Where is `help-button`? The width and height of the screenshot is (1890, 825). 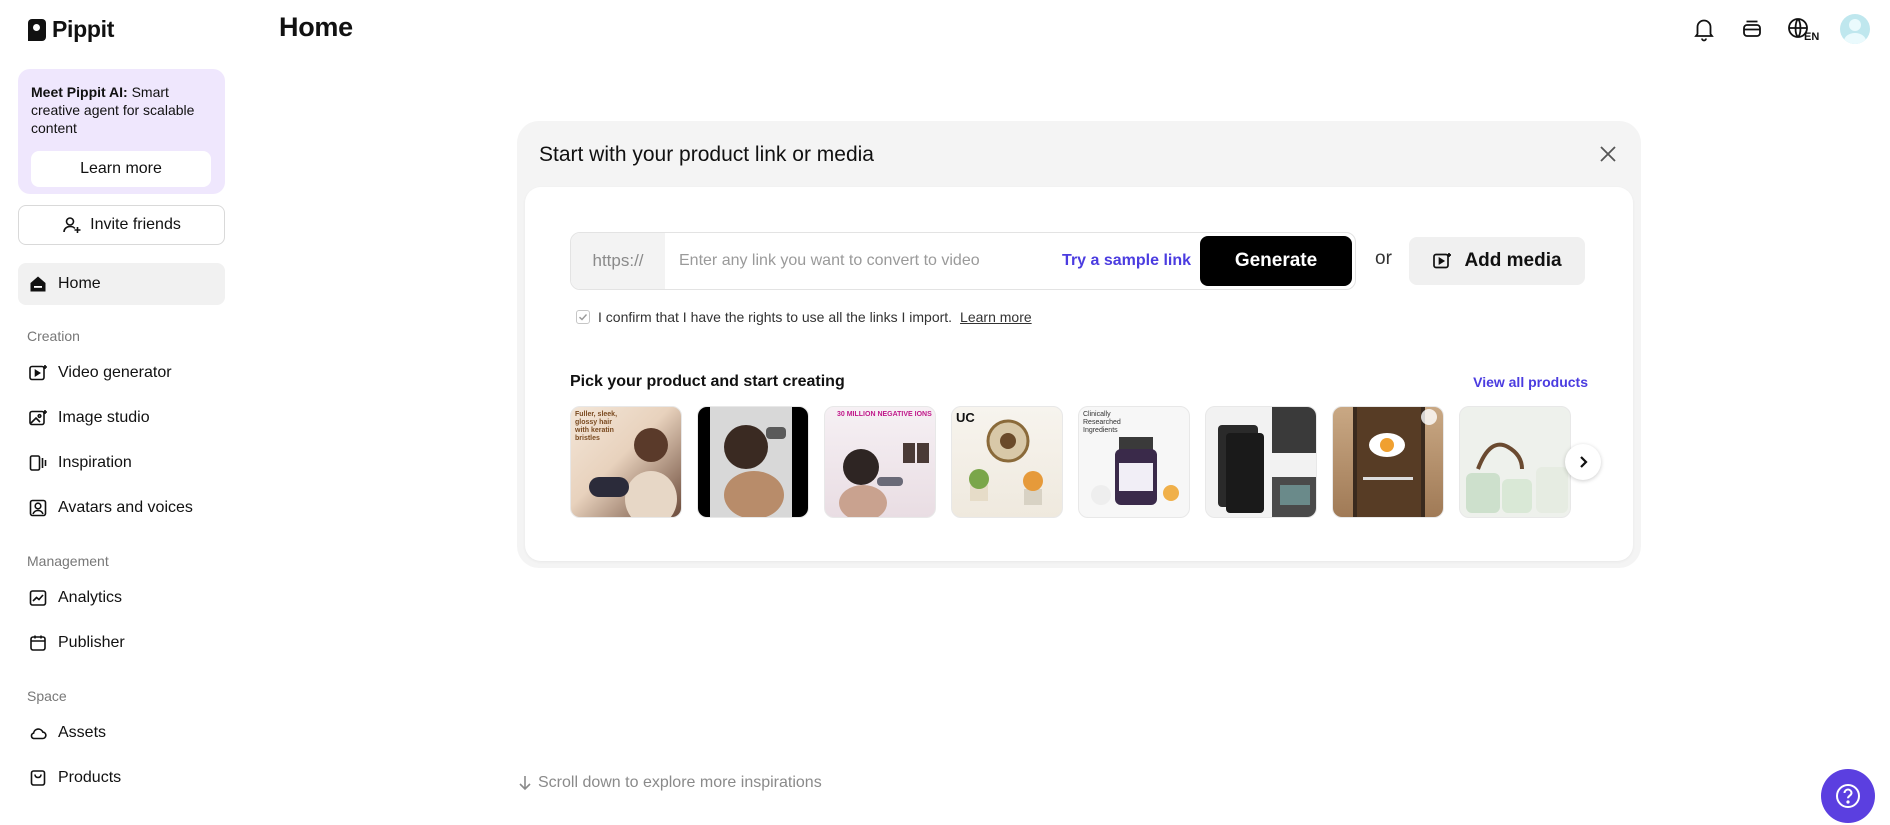 help-button is located at coordinates (1848, 796).